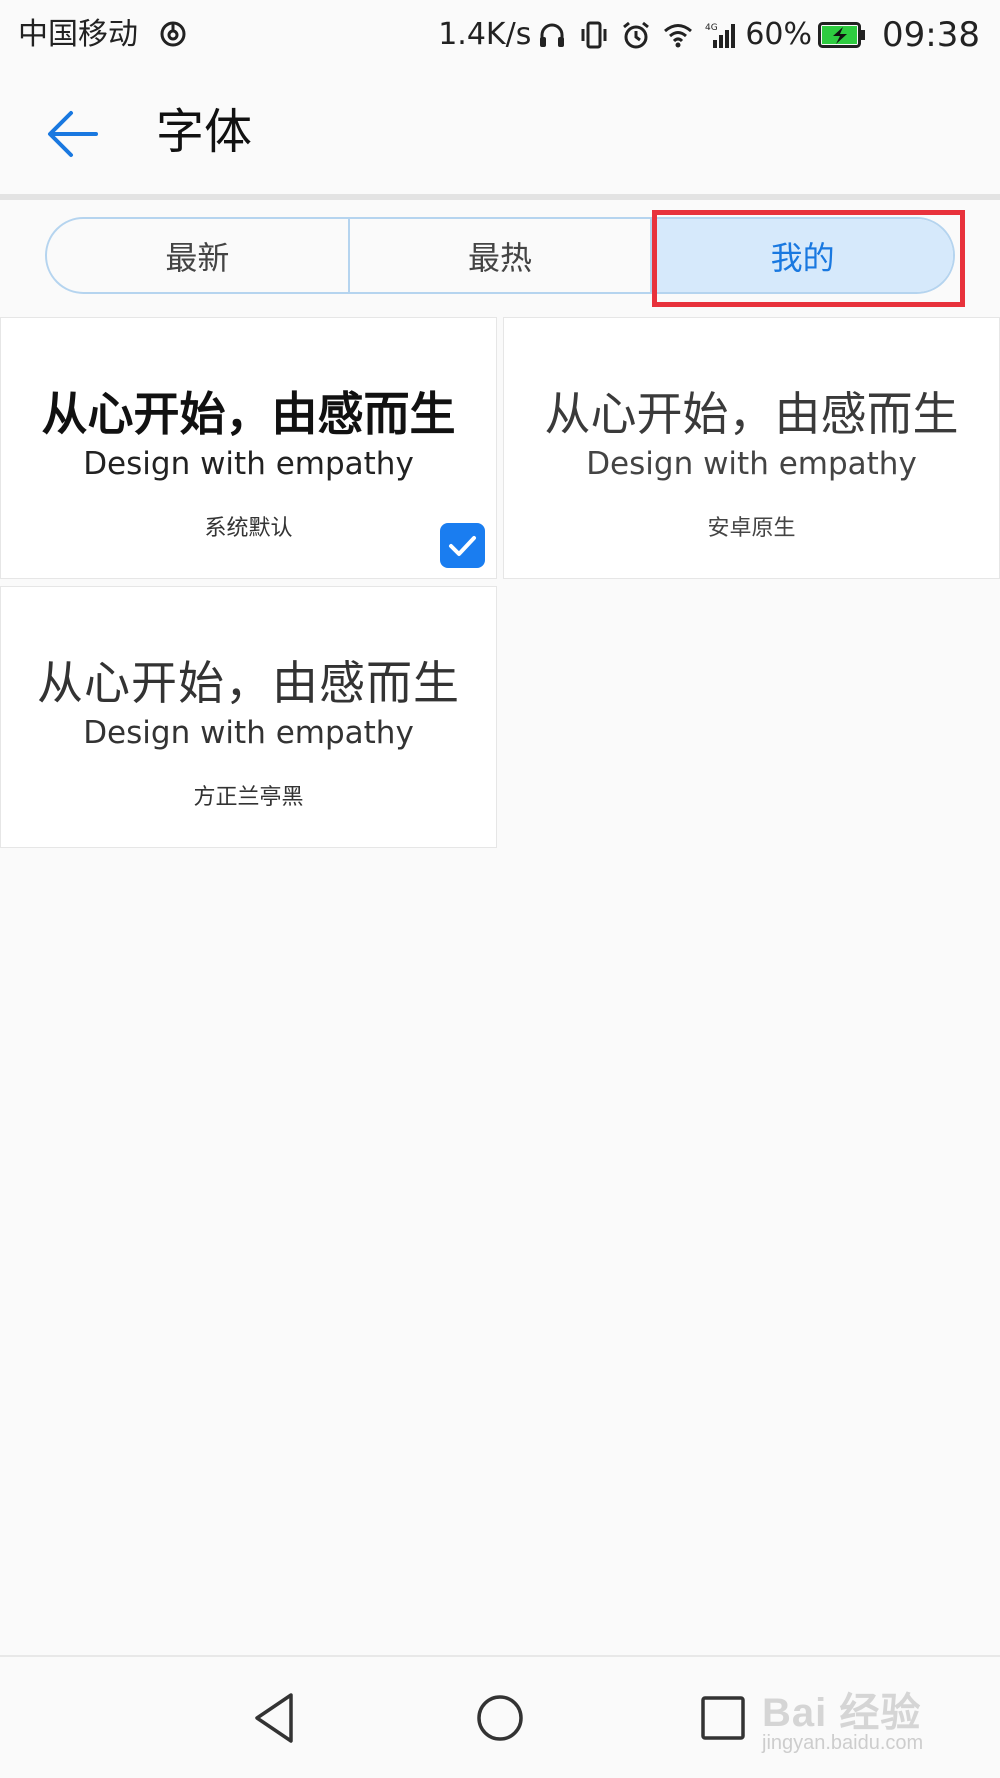 This screenshot has height=1778, width=1000. I want to click on nav-back-triangle-icon, so click(276, 1718).